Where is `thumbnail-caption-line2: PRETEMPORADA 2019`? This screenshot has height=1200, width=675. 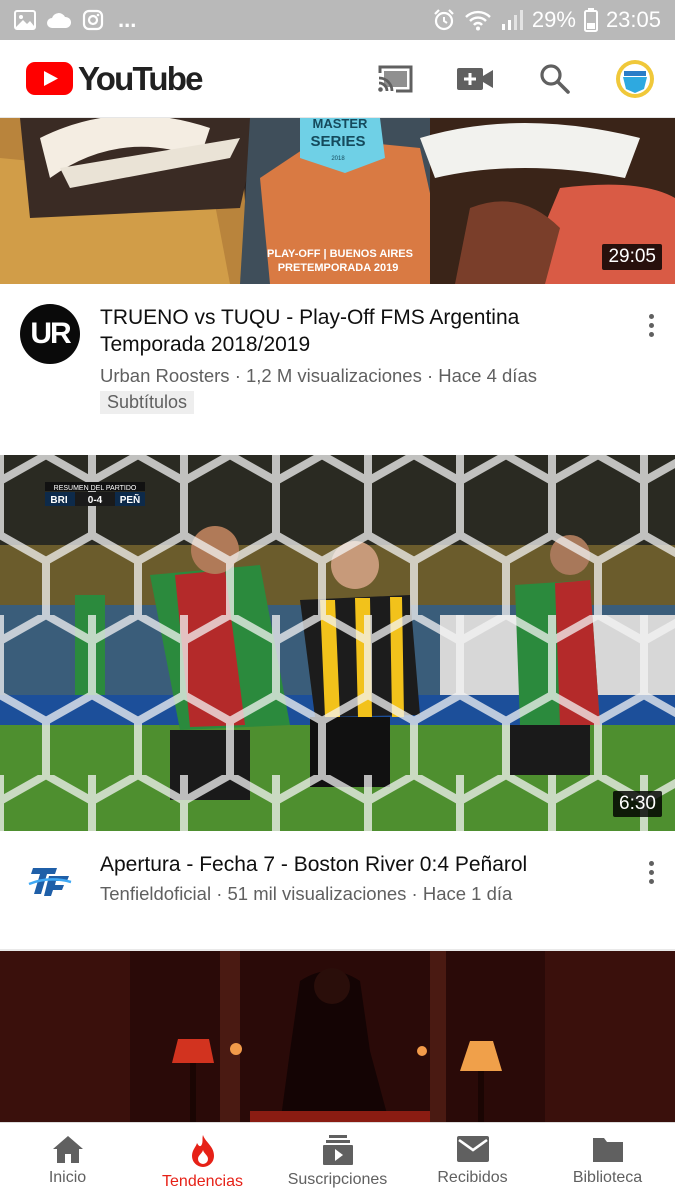
thumbnail-caption-line2: PRETEMPORADA 2019 is located at coordinates (338, 268).